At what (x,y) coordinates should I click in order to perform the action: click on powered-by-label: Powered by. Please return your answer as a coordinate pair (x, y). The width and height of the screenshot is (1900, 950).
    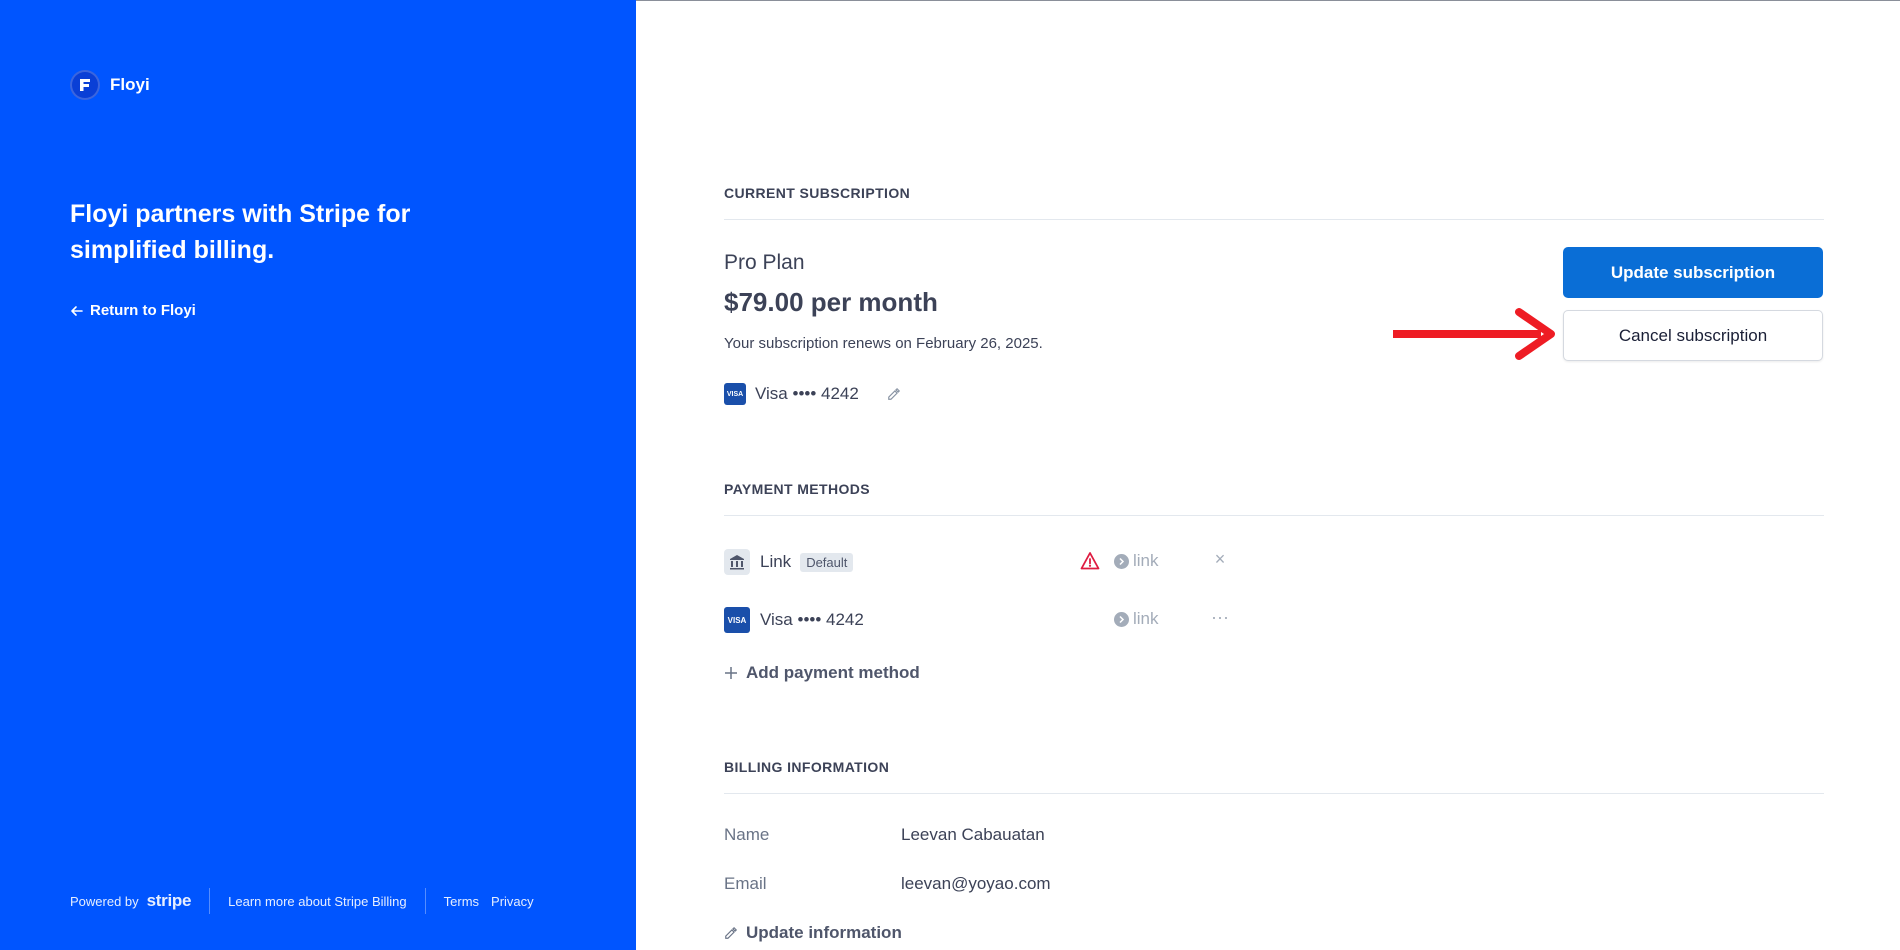
    Looking at the image, I should click on (104, 901).